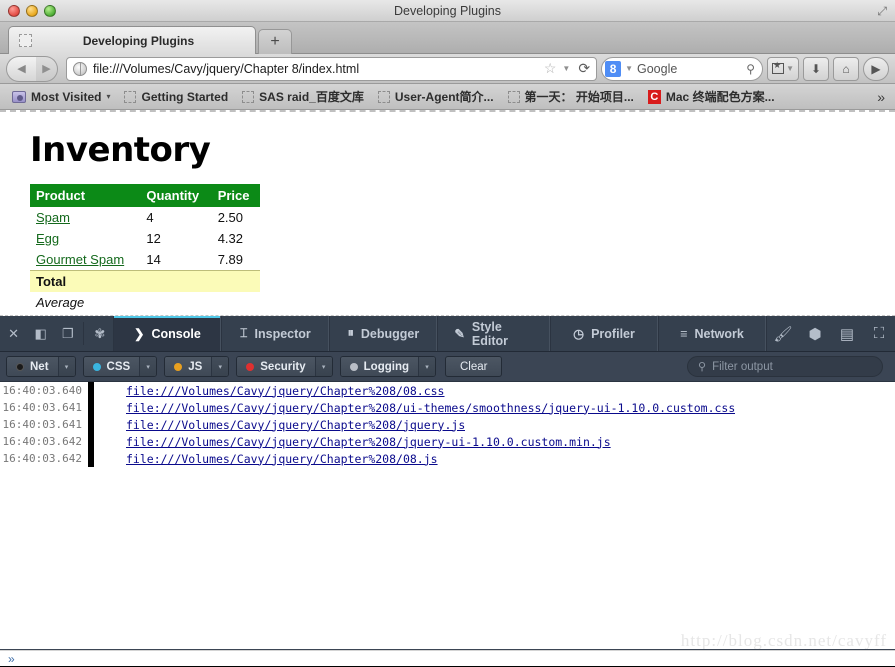 Image resolution: width=895 pixels, height=667 pixels. I want to click on placeholder-favicon-icon, so click(130, 96).